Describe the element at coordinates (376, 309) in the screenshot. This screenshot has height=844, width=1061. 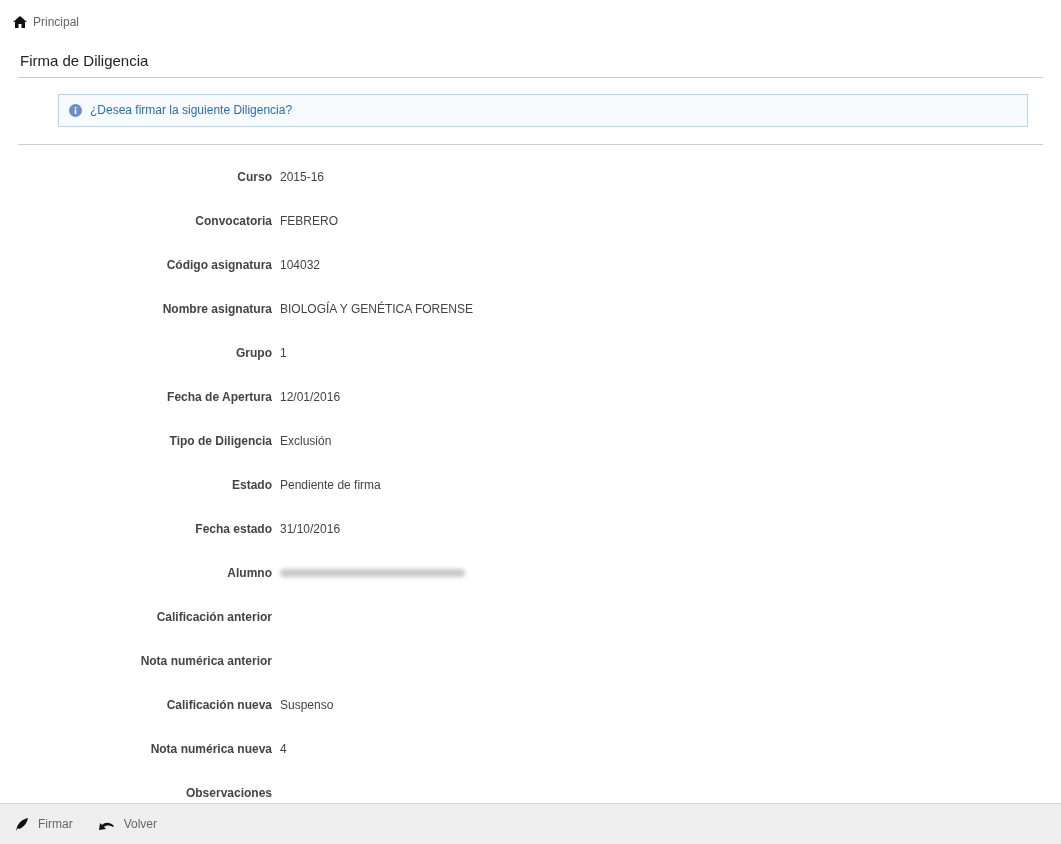
I see `field-value: BIOLOGÍA Y GENÉTICA FORENSE` at that location.